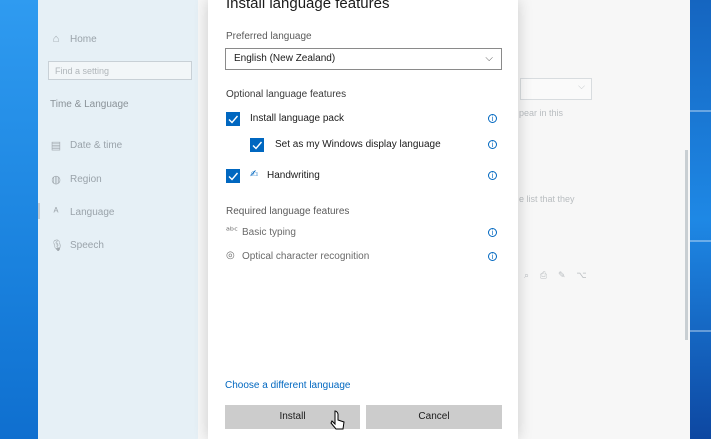 The image size is (711, 439). I want to click on optional-features-label: Optional language features, so click(286, 94).